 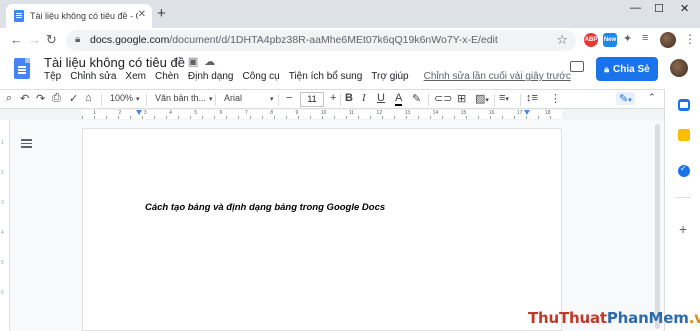 I want to click on tab-close-icon: ✕, so click(x=142, y=14).